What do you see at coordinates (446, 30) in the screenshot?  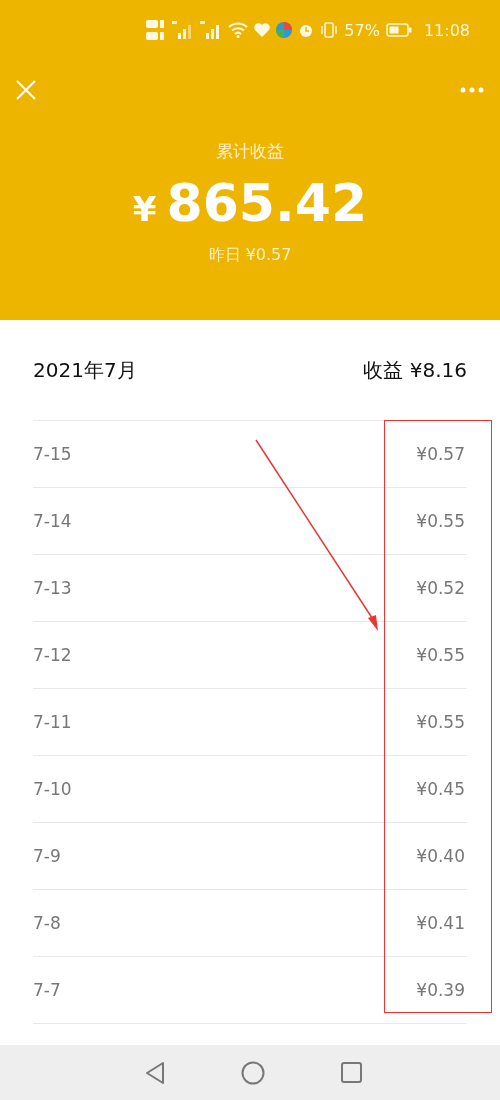 I see `clock-time: 11:08` at bounding box center [446, 30].